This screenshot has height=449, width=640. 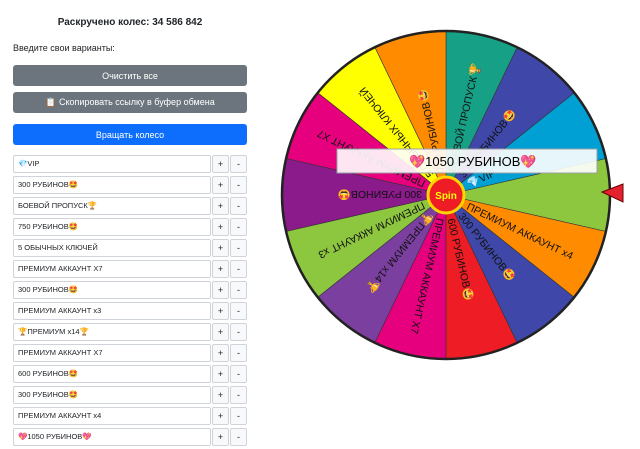 I want to click on option-row: 💎VIP + -, so click(x=130, y=164).